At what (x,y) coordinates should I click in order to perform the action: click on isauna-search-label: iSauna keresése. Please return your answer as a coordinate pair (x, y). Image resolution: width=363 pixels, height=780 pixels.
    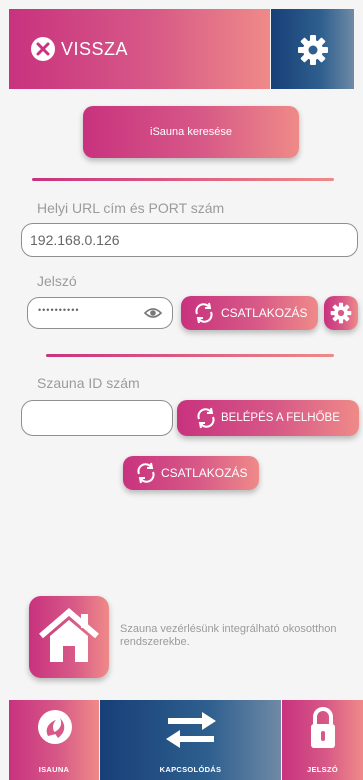
    Looking at the image, I should click on (191, 132).